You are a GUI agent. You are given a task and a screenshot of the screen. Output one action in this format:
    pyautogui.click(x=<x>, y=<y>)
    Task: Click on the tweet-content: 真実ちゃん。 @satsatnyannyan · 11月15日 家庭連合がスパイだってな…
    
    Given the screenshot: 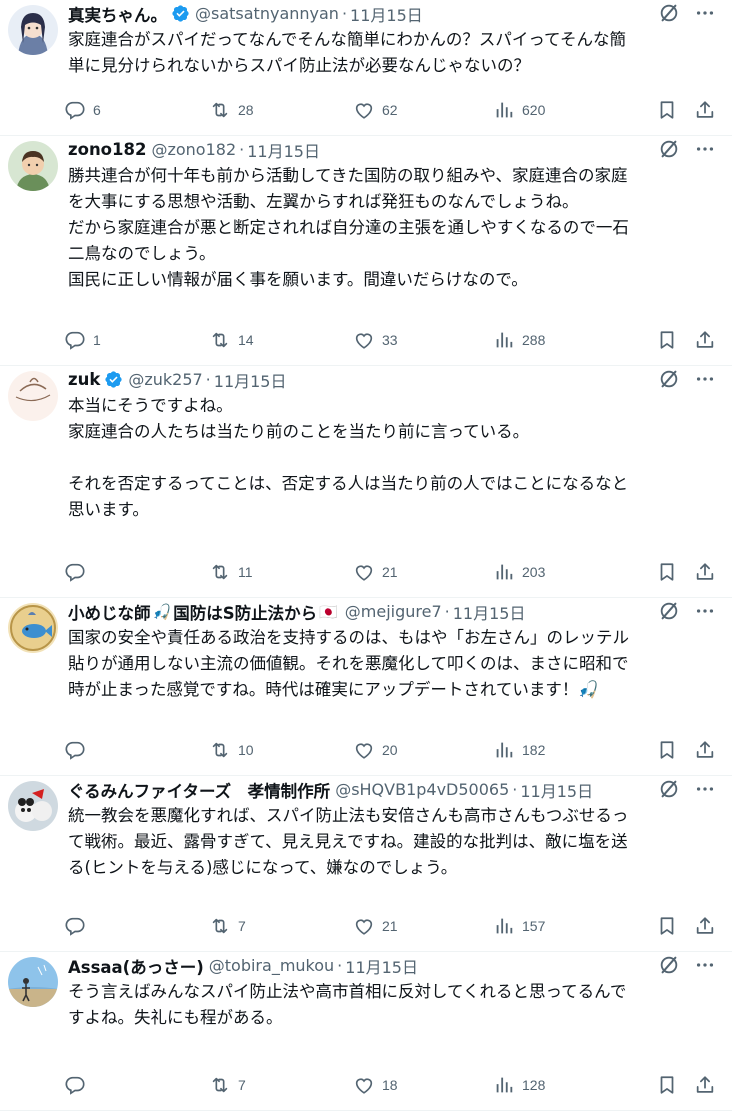 What is the action you would take?
    pyautogui.click(x=390, y=67)
    